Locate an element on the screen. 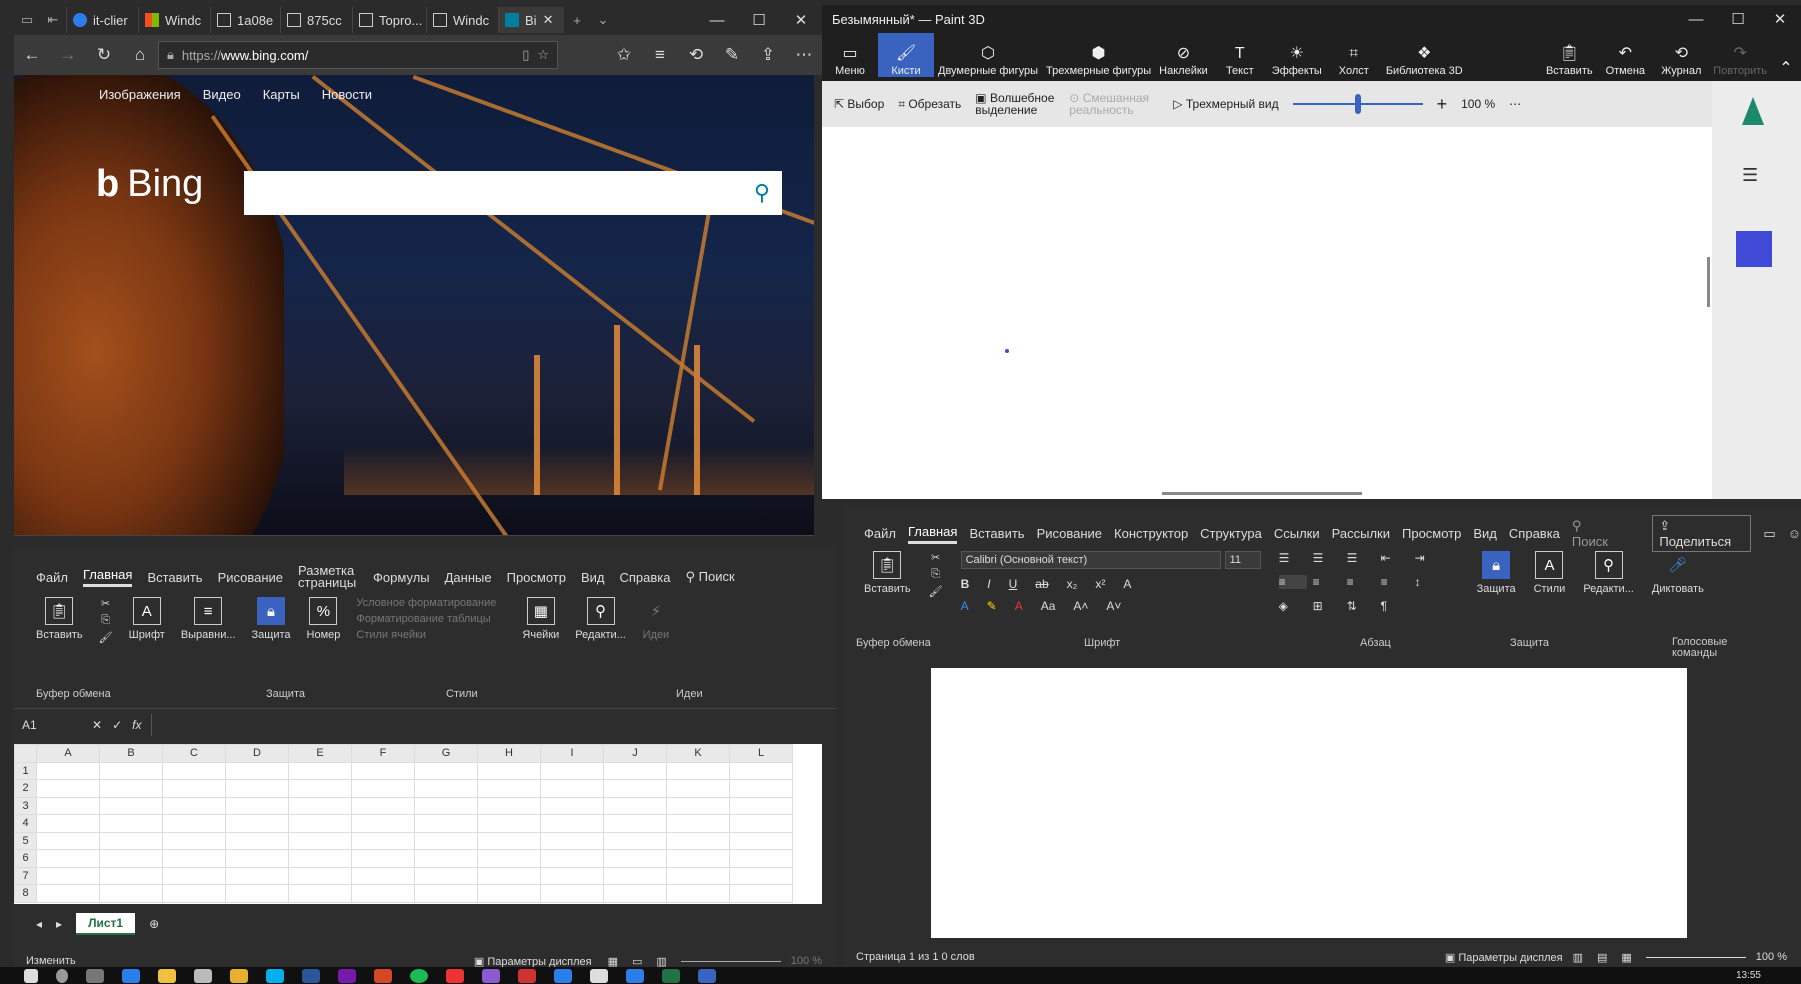 The height and width of the screenshot is (984, 1801). paste-button: 📋︎ Вставить is located at coordinates (59, 619).